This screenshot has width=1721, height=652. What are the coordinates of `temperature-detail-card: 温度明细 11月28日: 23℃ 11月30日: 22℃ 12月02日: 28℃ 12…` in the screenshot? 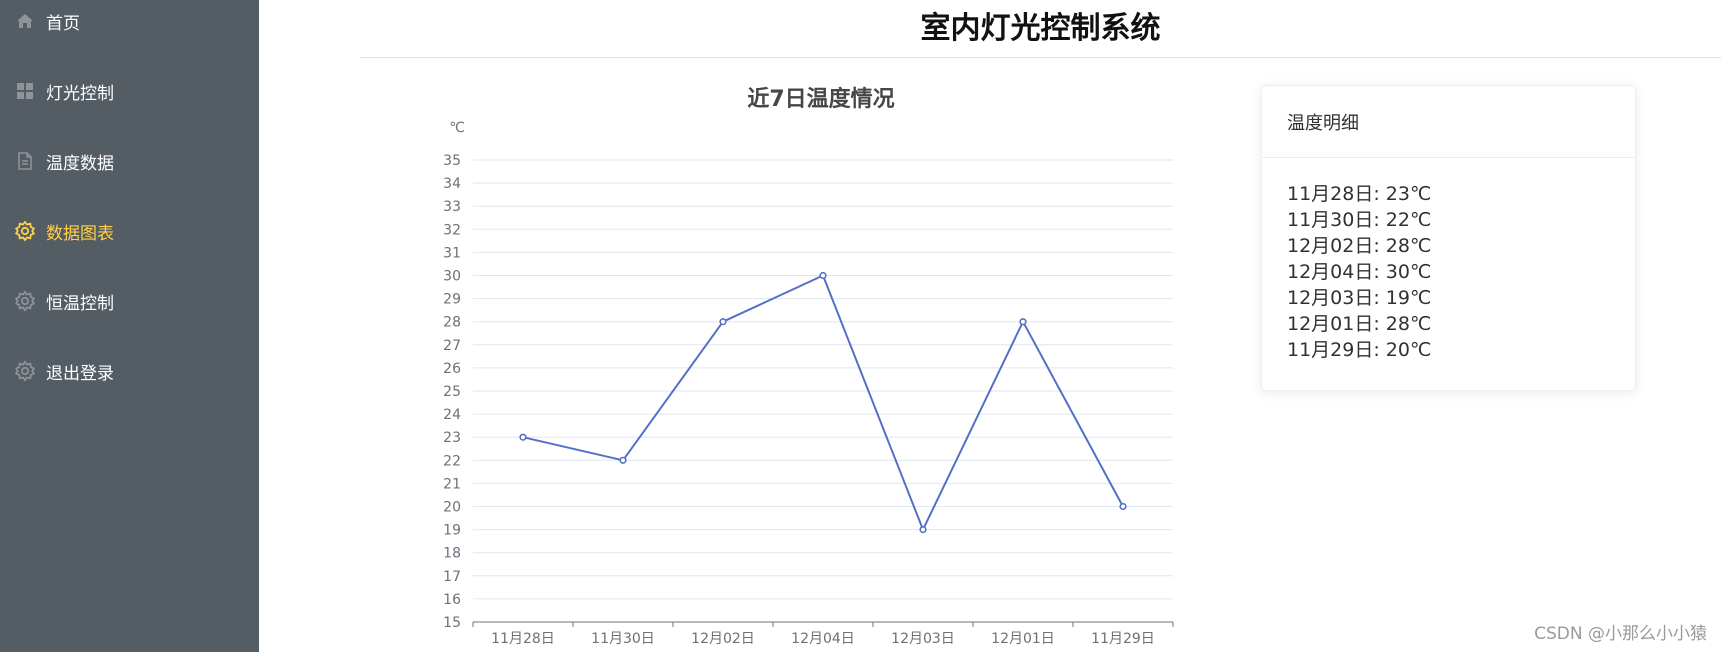 It's located at (1448, 238).